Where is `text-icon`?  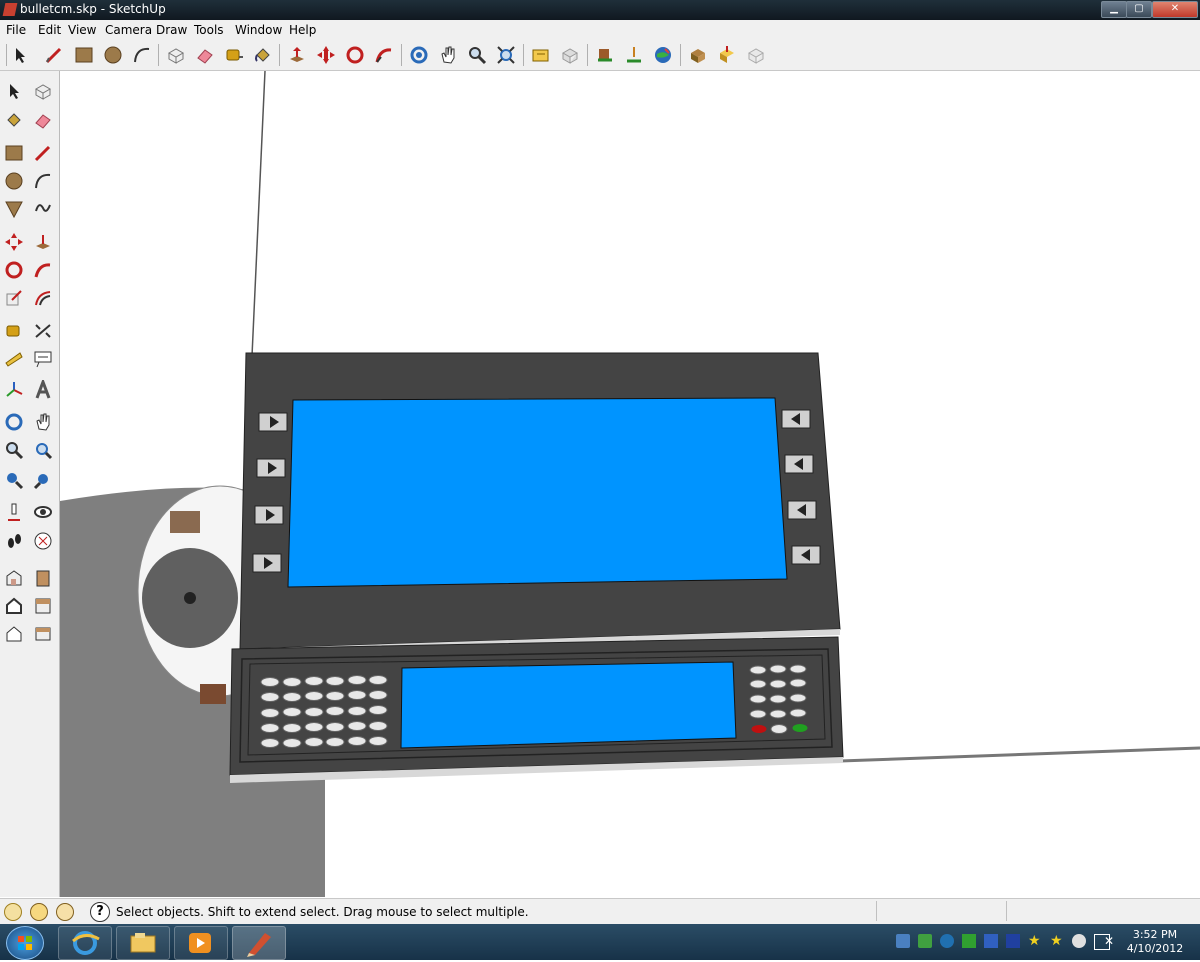
text-icon is located at coordinates (43, 359).